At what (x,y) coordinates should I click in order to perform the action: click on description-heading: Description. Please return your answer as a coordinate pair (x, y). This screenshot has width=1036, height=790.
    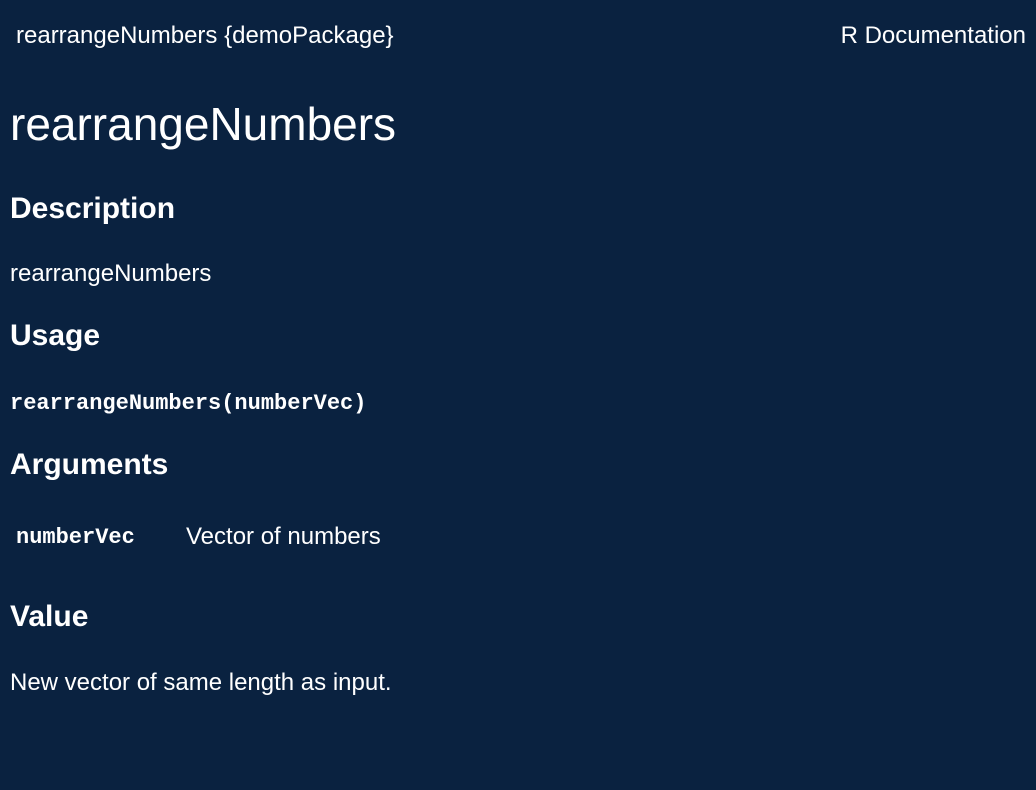
    Looking at the image, I should click on (93, 208).